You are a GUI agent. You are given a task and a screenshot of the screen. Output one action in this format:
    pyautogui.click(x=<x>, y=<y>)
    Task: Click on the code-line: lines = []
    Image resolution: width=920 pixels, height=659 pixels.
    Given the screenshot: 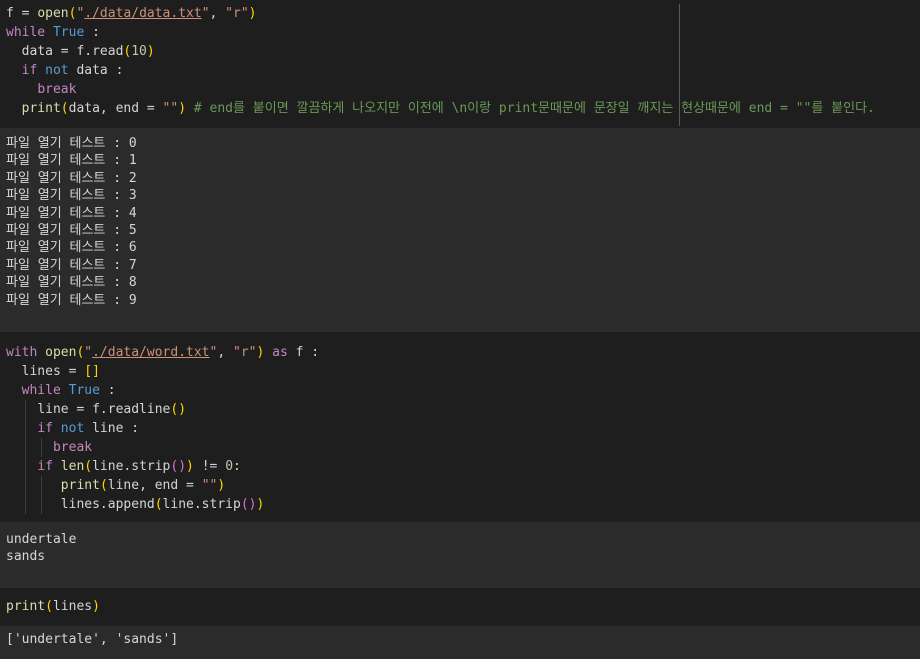 What is the action you would take?
    pyautogui.click(x=60, y=371)
    